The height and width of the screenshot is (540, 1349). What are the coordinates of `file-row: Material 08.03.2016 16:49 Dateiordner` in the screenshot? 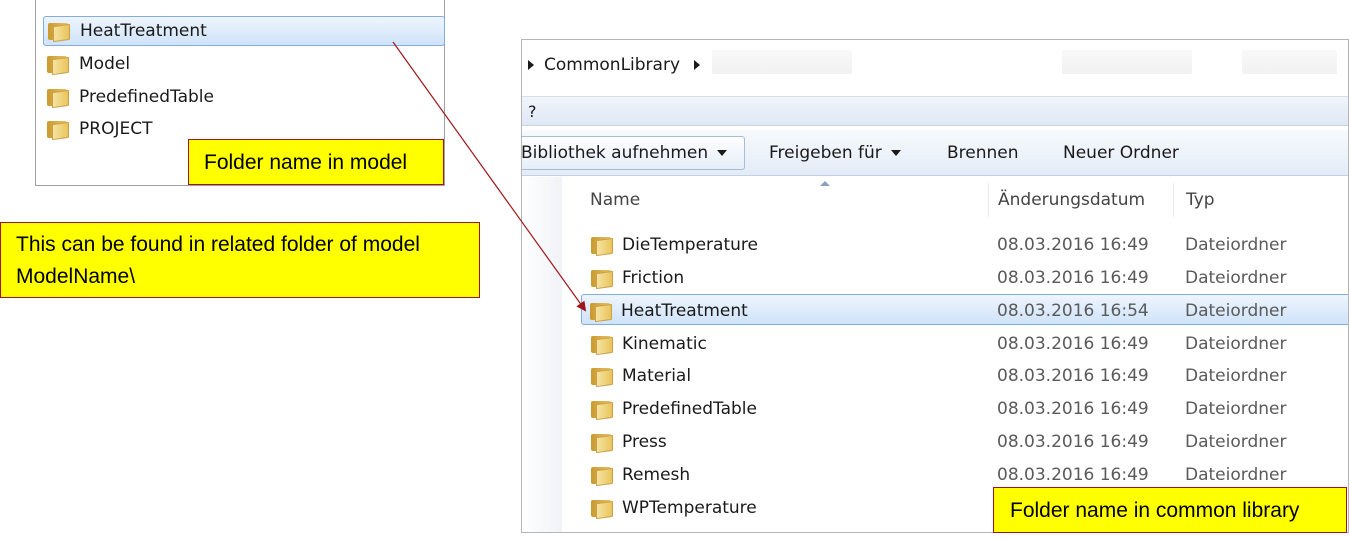 It's located at (965, 375).